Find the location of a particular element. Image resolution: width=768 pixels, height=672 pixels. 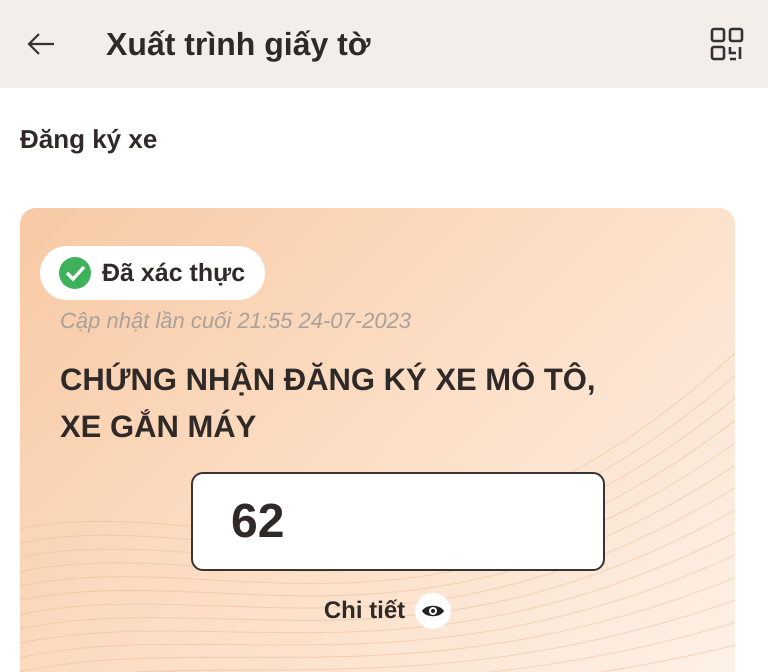

last-updated-text: Cập nhật lần cuối 21:55 24-07-2023 is located at coordinates (236, 321).